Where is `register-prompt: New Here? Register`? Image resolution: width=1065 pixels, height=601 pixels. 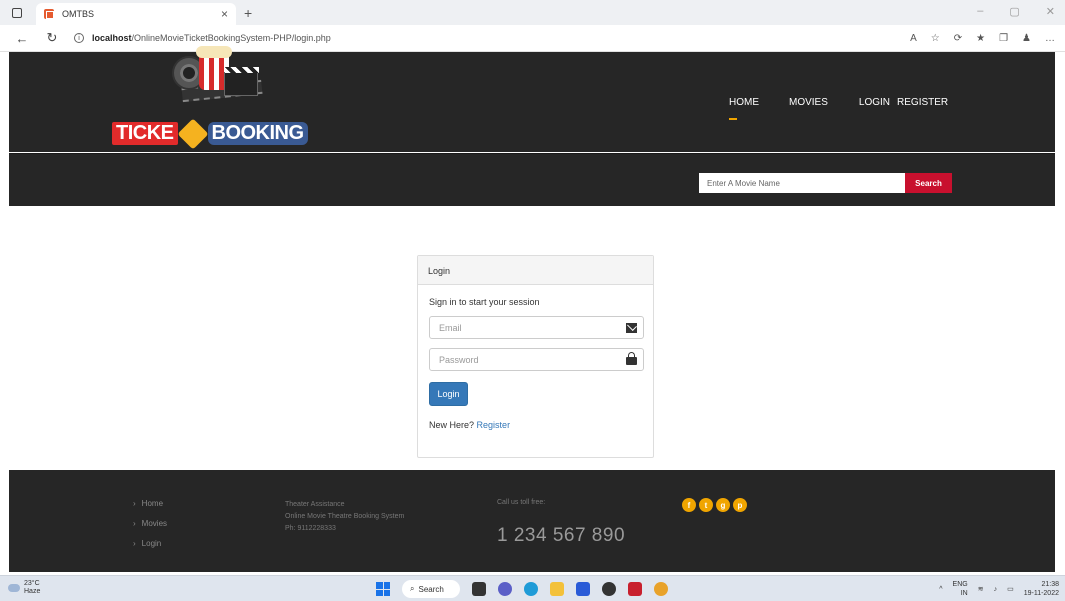
register-prompt: New Here? Register is located at coordinates (535, 425).